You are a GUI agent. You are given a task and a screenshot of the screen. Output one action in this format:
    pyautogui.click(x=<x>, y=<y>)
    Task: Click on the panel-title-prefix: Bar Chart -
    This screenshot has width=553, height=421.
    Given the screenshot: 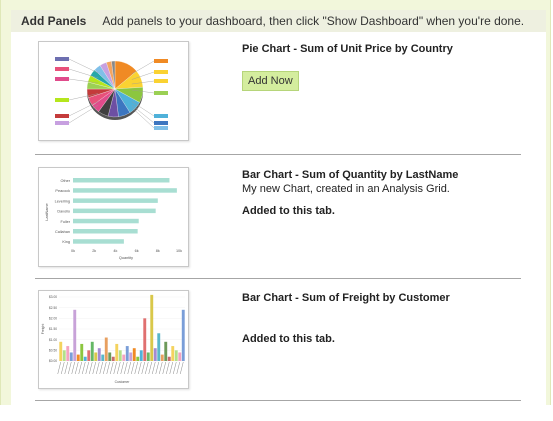 What is the action you would take?
    pyautogui.click(x=272, y=175)
    